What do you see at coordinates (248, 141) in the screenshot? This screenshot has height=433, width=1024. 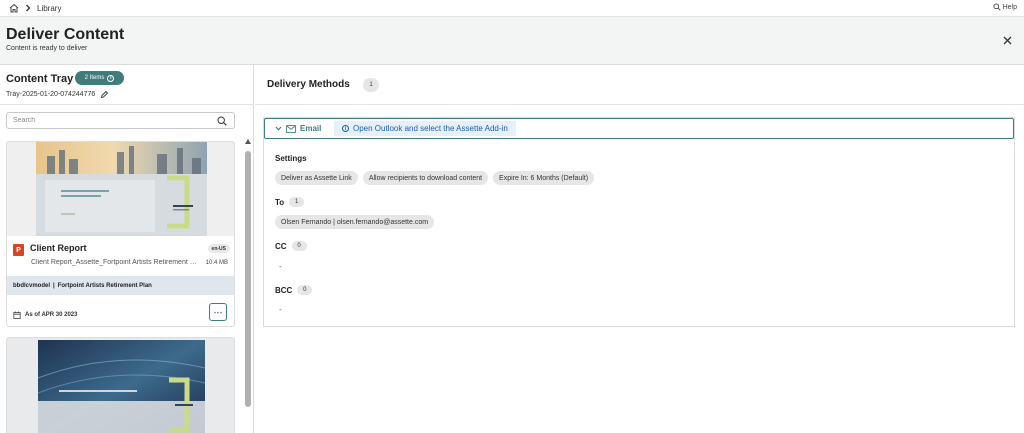 I see `scroll-up-icon` at bounding box center [248, 141].